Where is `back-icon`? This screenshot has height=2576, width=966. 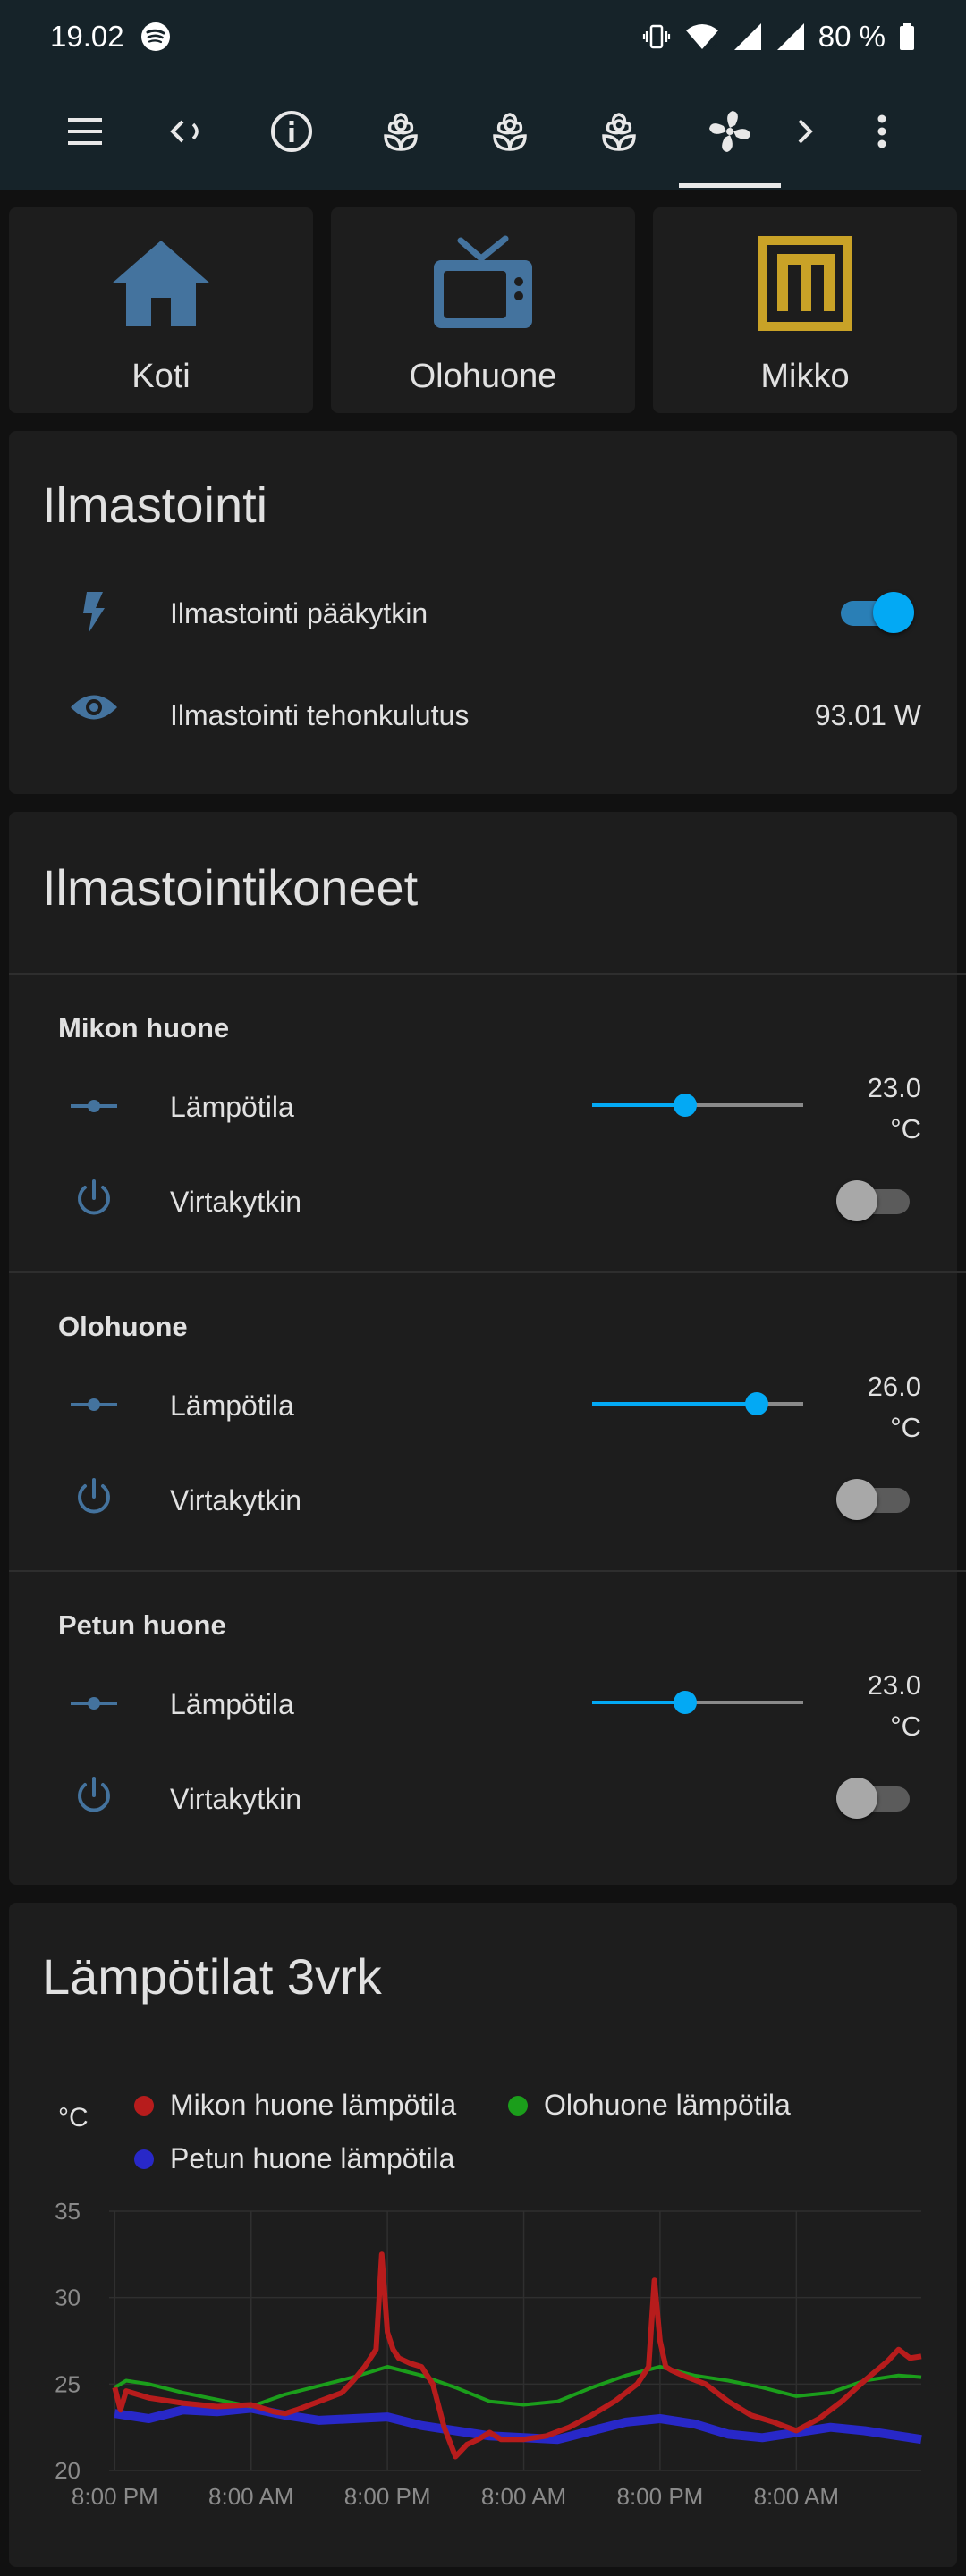
back-icon is located at coordinates (186, 131).